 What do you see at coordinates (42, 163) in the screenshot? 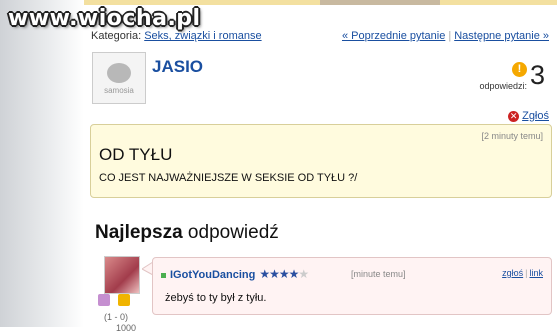
I see `left-gradient-strip` at bounding box center [42, 163].